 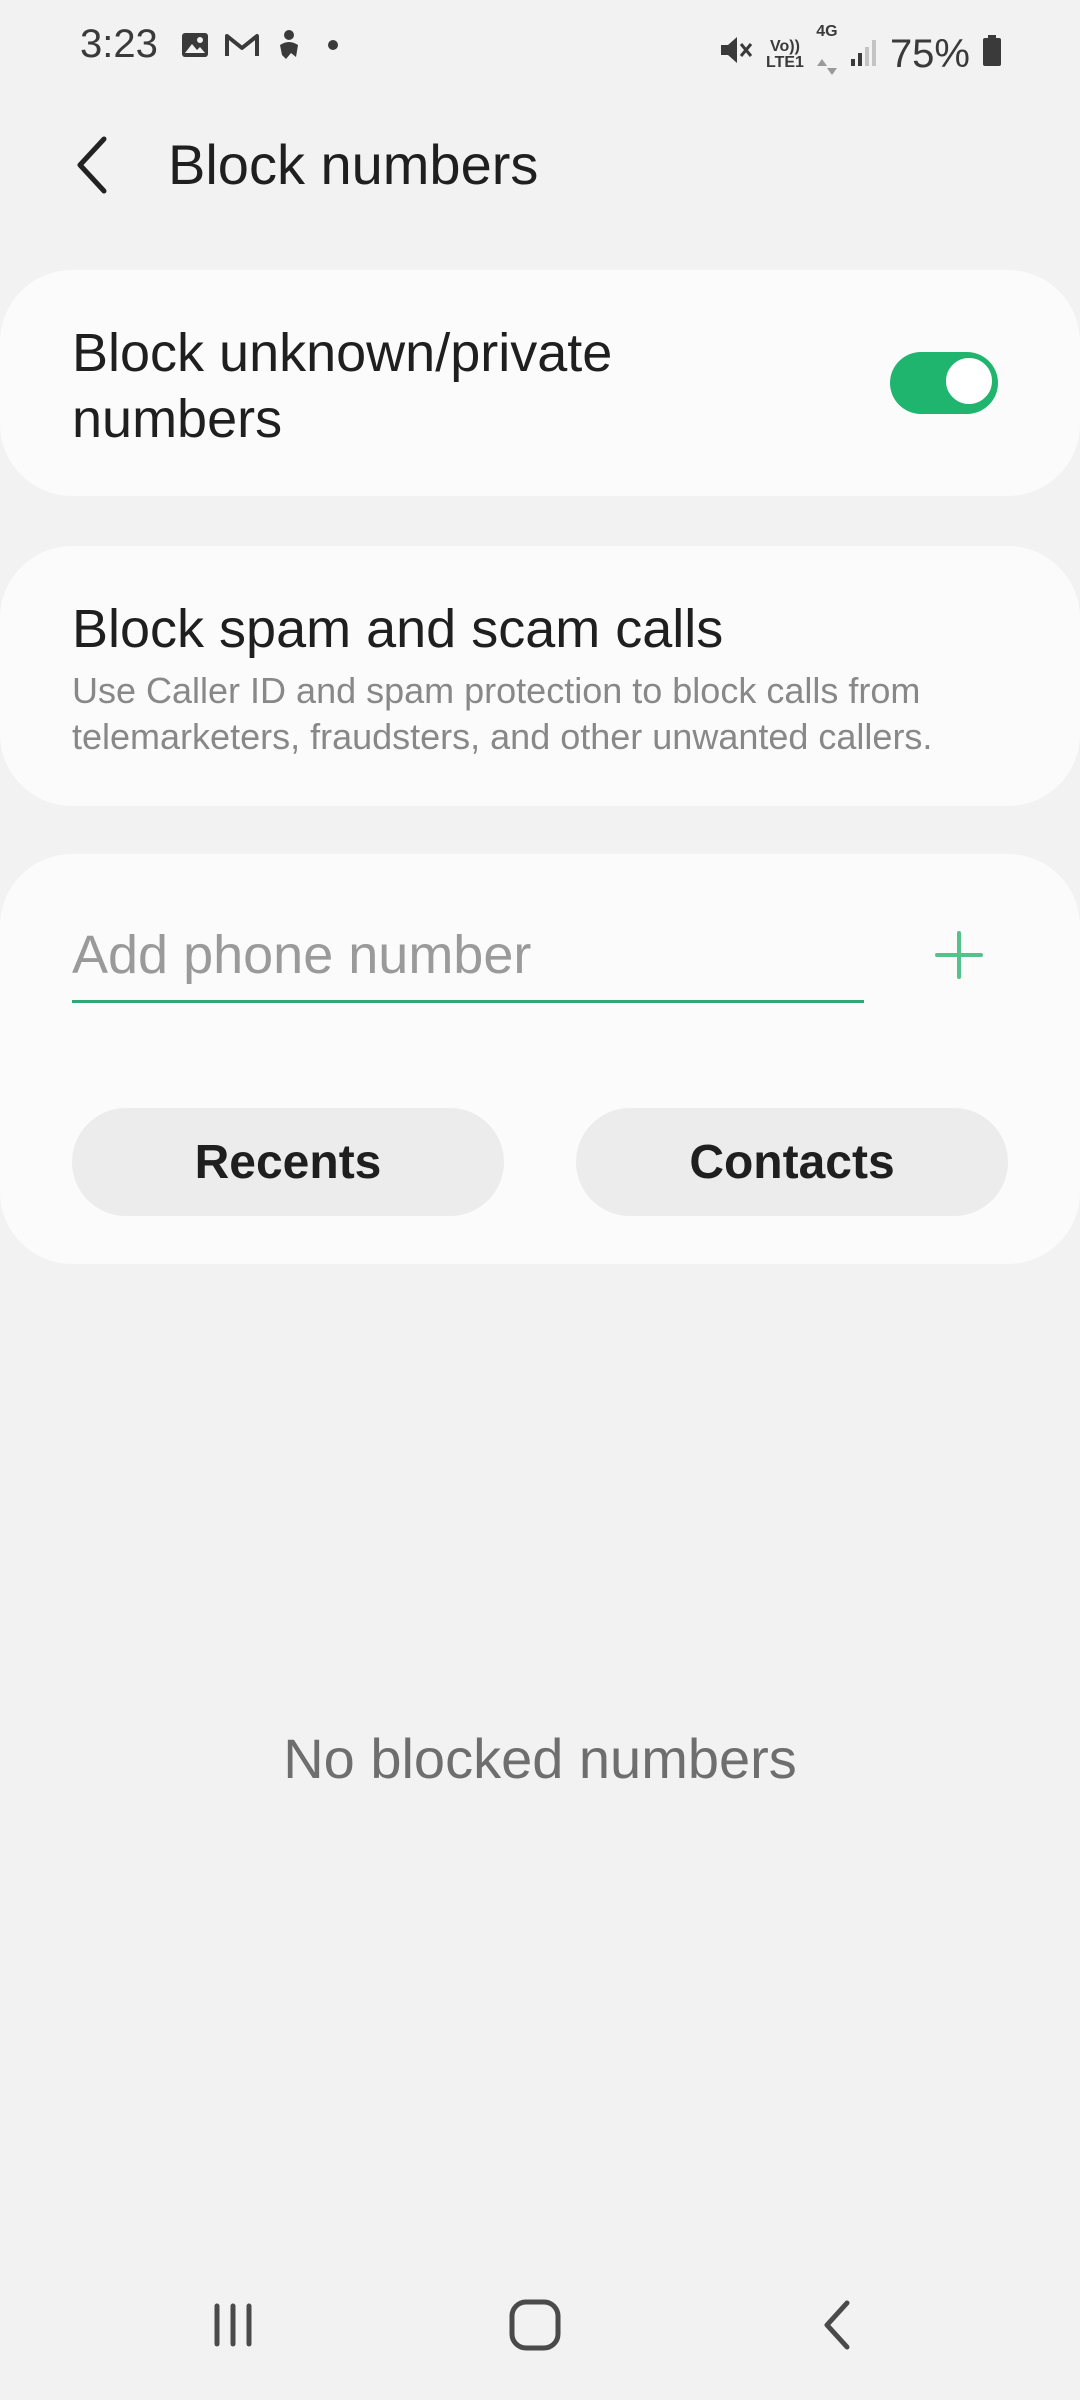 I want to click on block-unknown-card: Block unknown/private numbers, so click(x=540, y=383).